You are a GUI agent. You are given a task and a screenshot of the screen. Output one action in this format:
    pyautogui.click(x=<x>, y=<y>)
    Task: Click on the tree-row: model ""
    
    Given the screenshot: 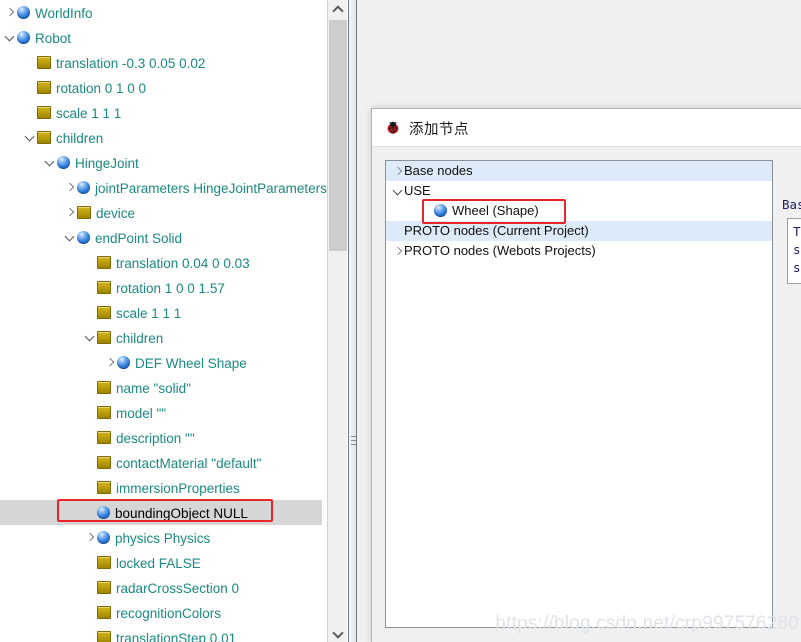 What is the action you would take?
    pyautogui.click(x=163, y=412)
    